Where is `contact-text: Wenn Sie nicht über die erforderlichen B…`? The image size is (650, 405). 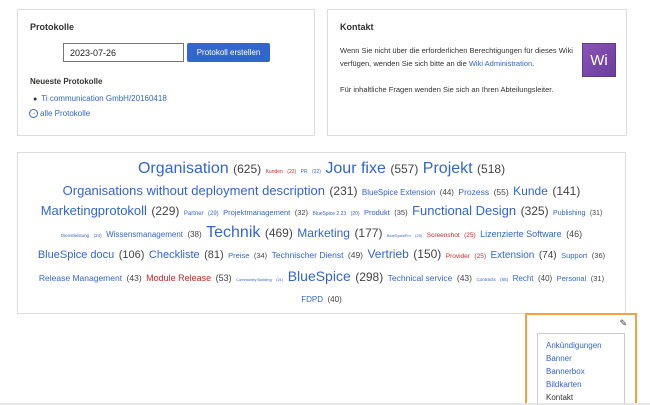 contact-text: Wenn Sie nicht über die erforderlichen B… is located at coordinates (457, 57).